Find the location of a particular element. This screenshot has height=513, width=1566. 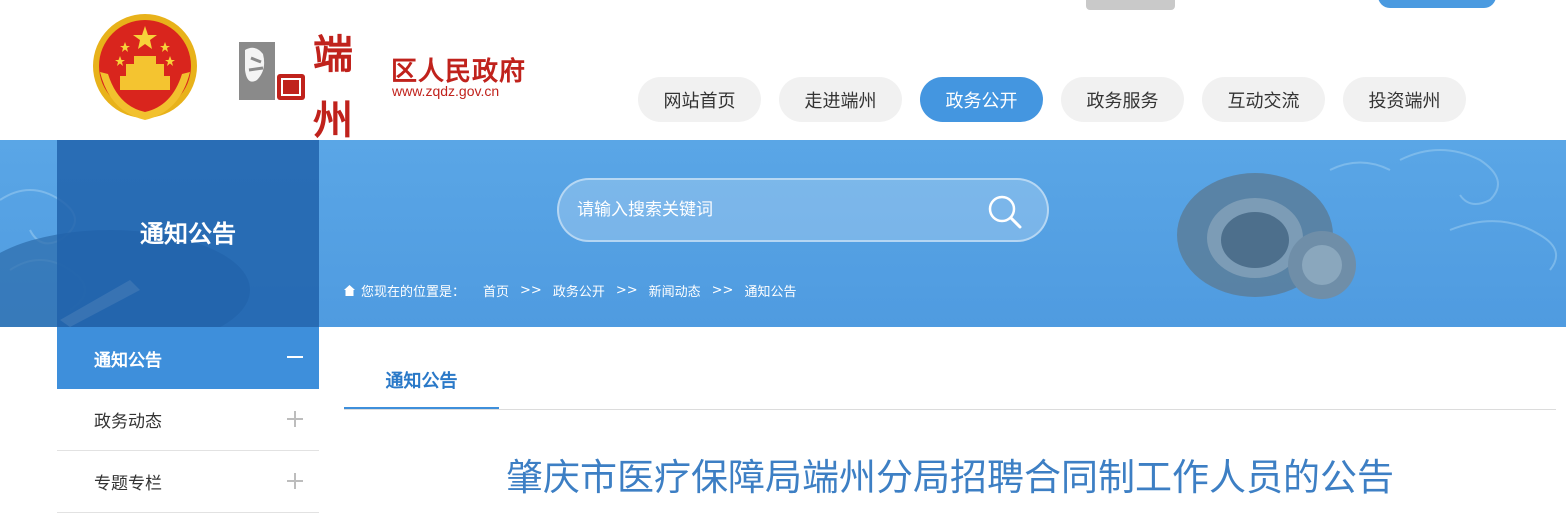

search-icon is located at coordinates (1005, 212).